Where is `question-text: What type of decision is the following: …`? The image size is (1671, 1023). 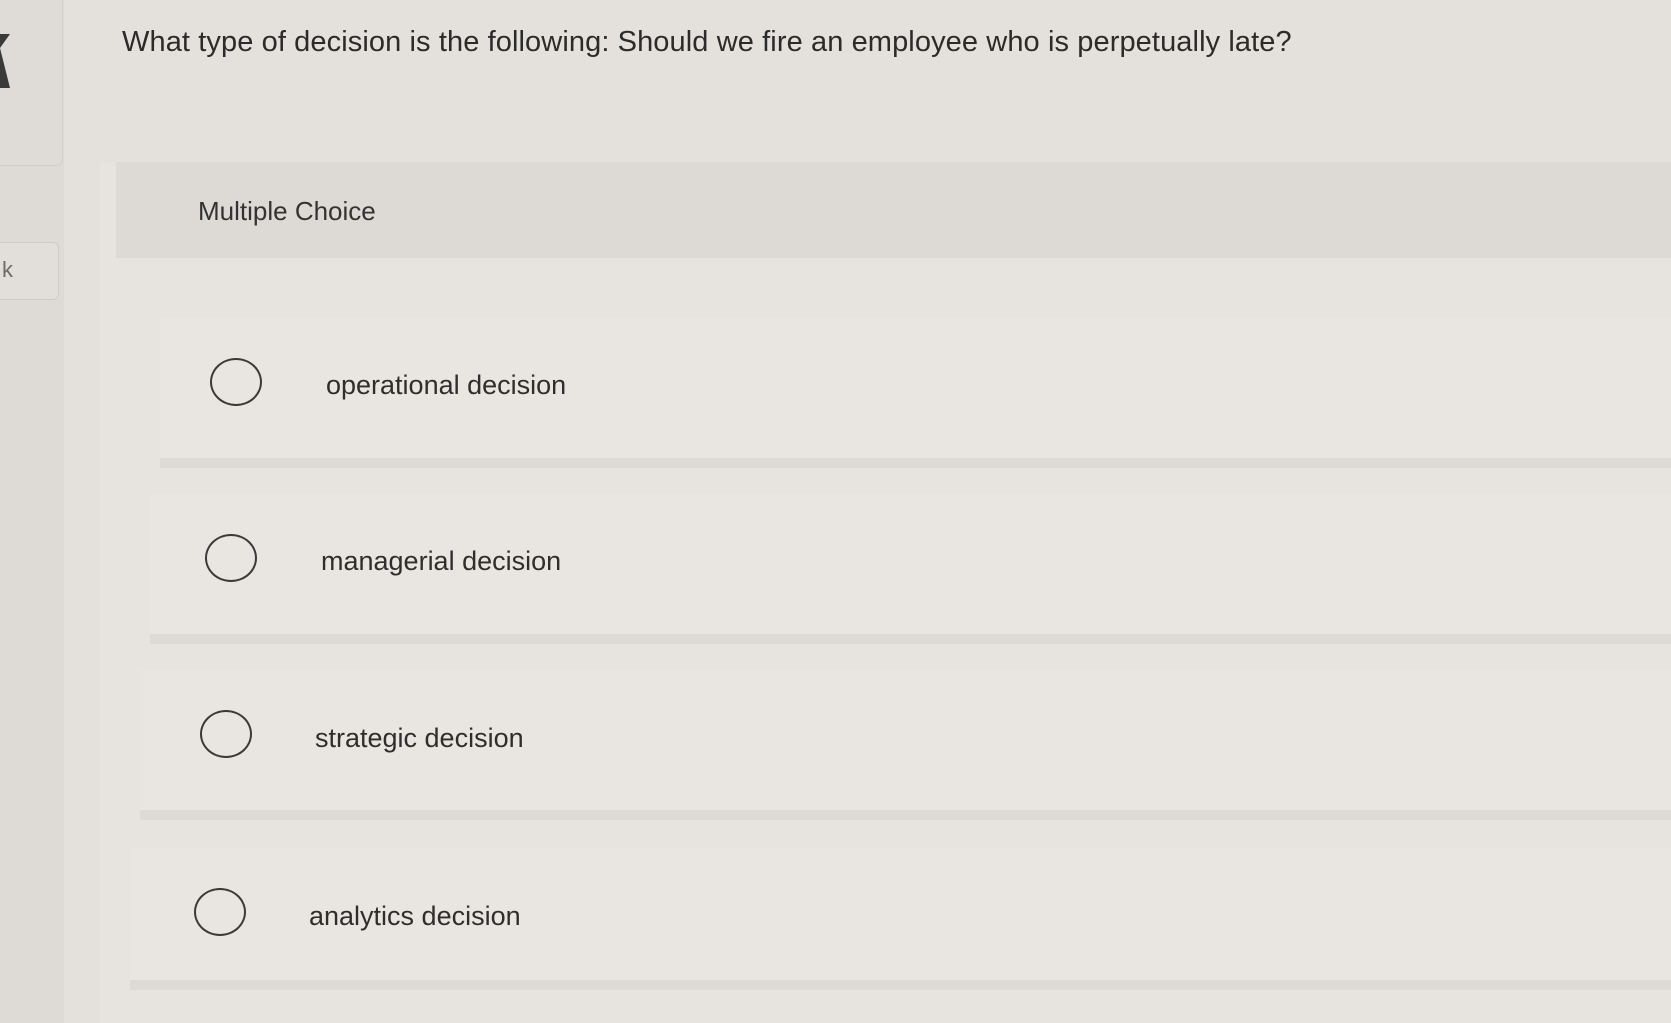
question-text: What type of decision is the following: … is located at coordinates (707, 42).